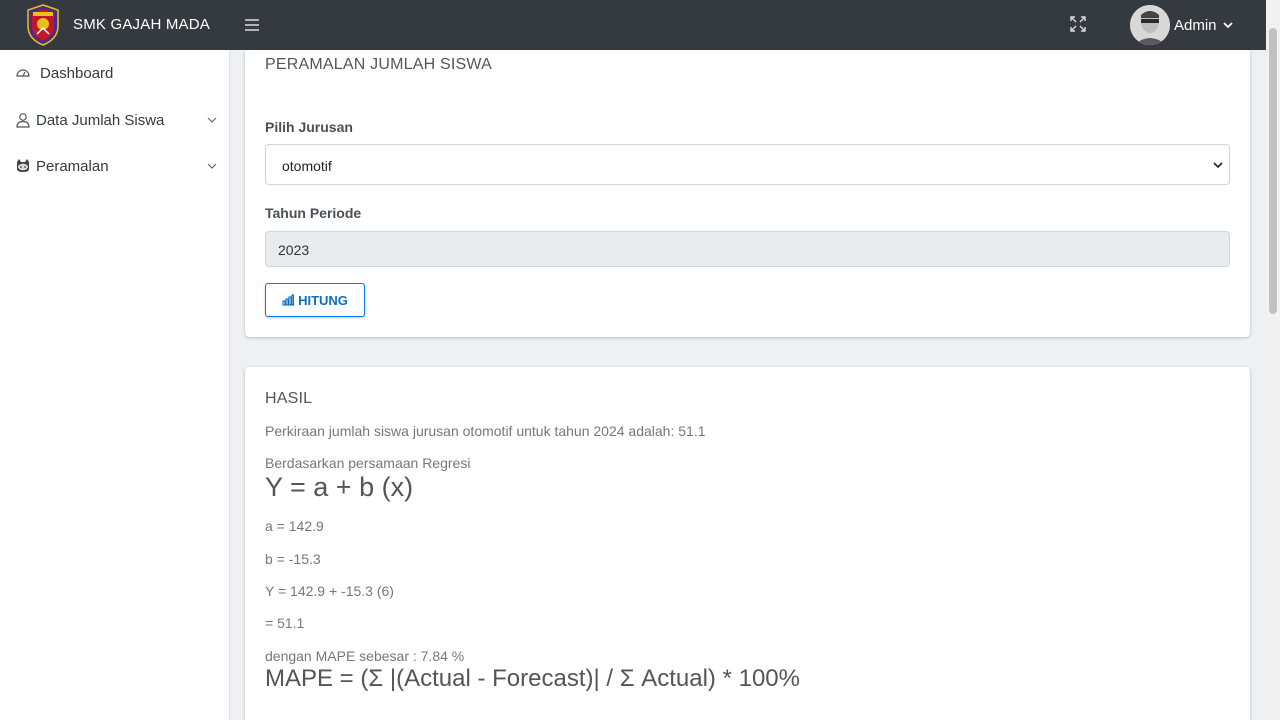 The image size is (1280, 720). Describe the element at coordinates (1078, 24) in the screenshot. I see `fullscreen-icon` at that location.